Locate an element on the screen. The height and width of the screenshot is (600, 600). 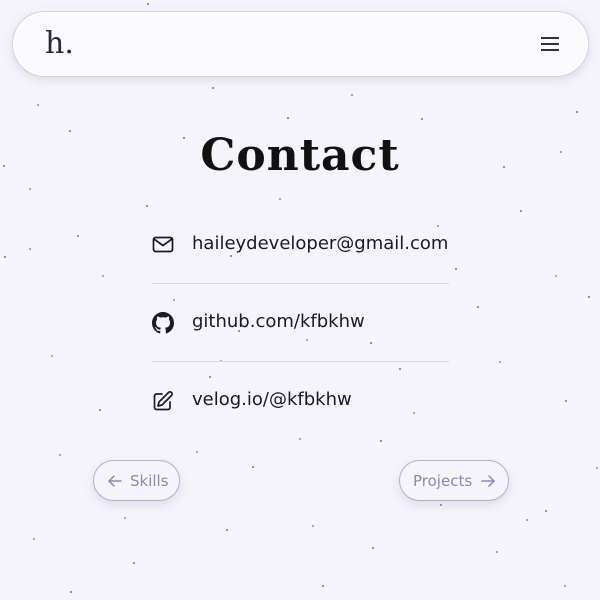
contact-email: haileydeveloper@gmail.com is located at coordinates (300, 244).